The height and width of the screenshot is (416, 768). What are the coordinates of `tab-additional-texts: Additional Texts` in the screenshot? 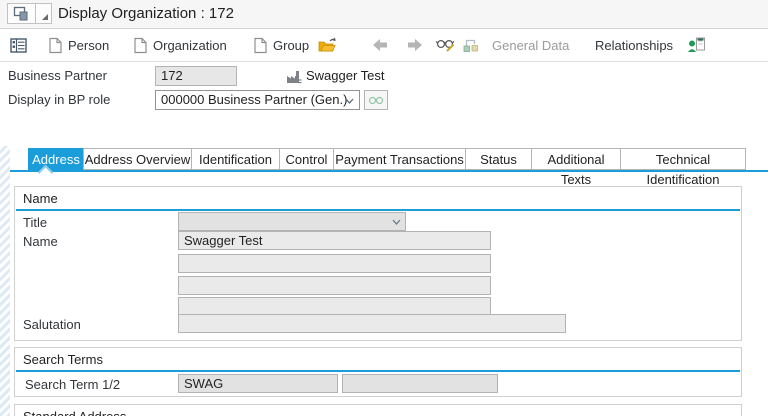 It's located at (576, 167).